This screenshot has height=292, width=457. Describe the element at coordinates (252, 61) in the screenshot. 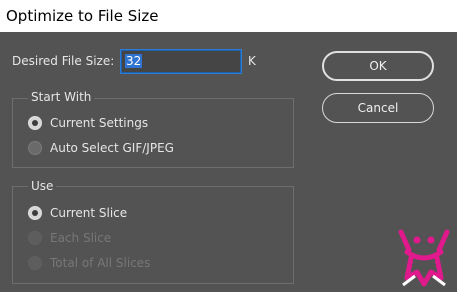

I see `file-size-unit: K` at that location.